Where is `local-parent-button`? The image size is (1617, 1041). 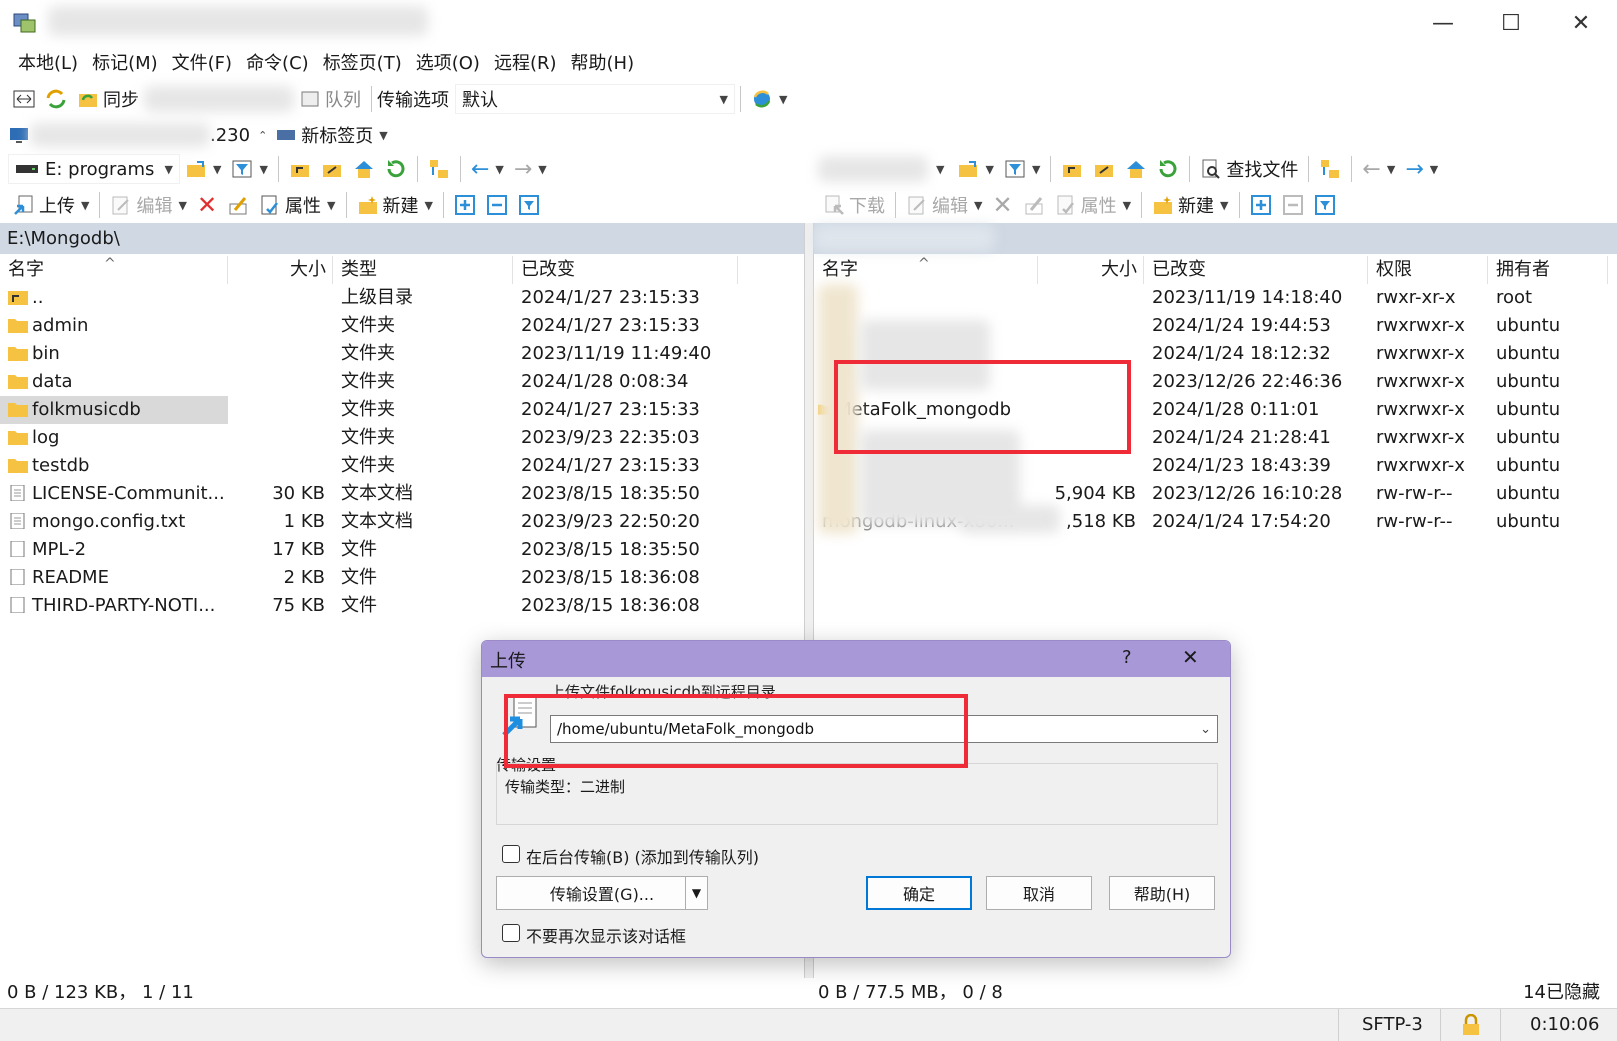
local-parent-button is located at coordinates (300, 169).